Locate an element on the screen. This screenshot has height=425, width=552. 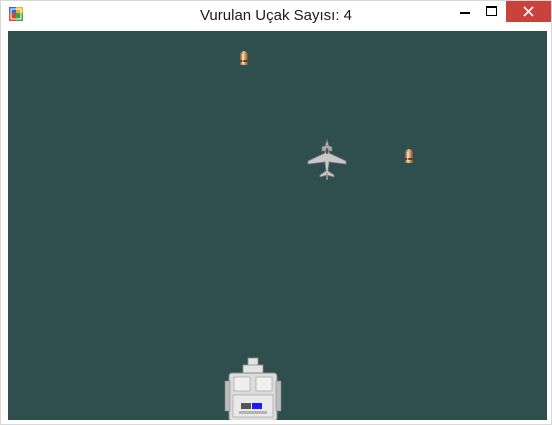
player-ship-sprite is located at coordinates (253, 388).